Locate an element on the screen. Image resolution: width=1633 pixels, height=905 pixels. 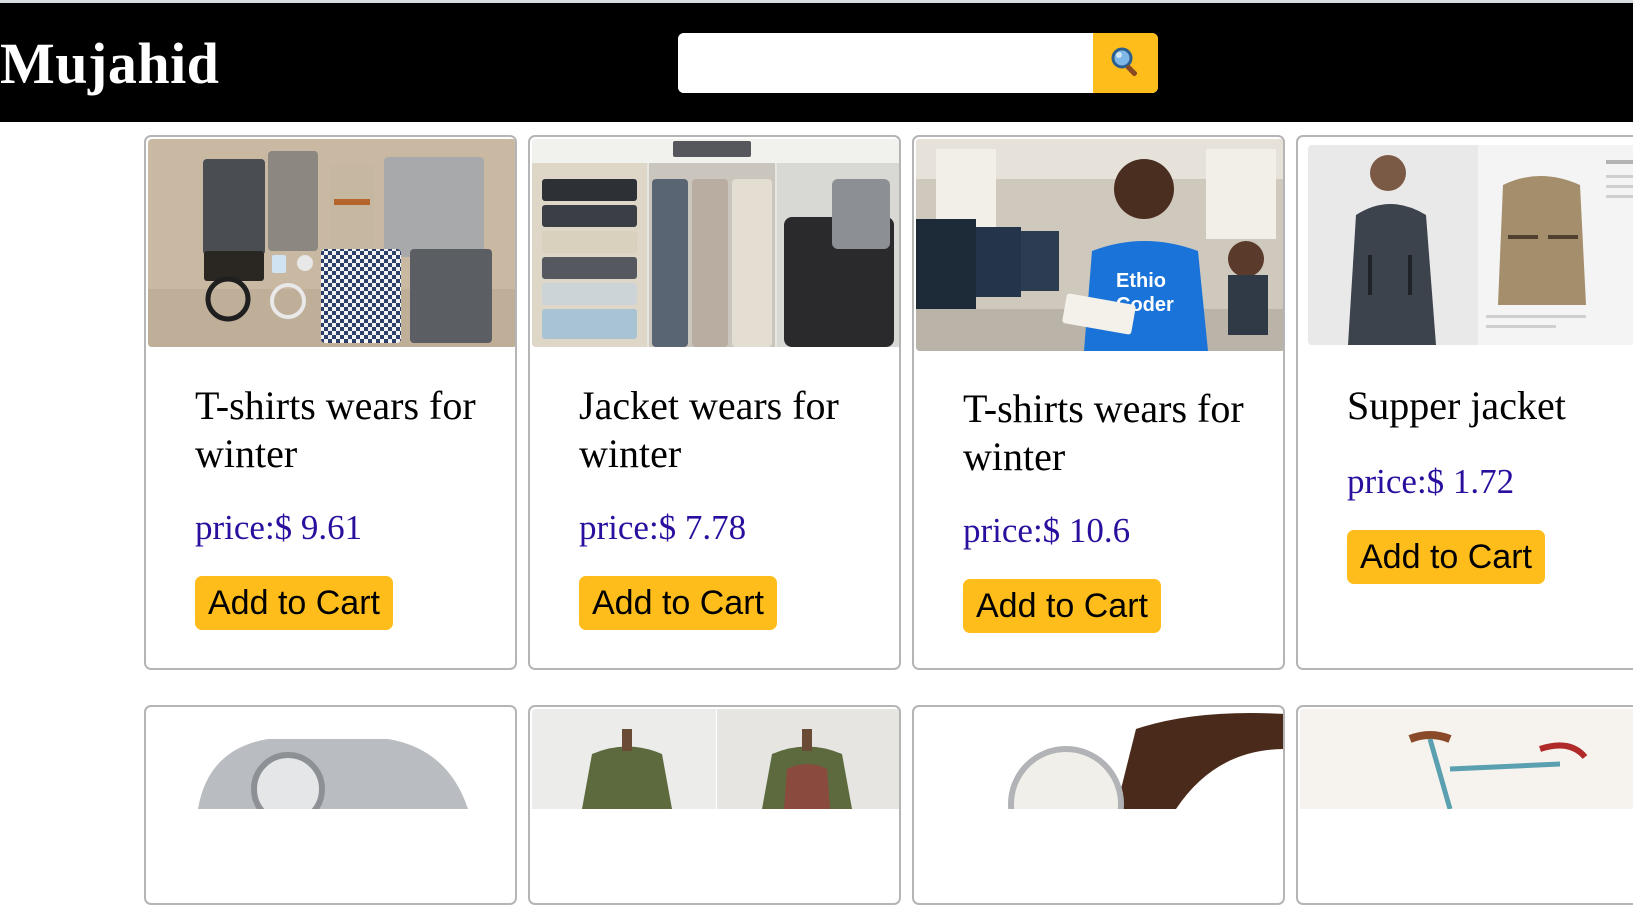
product-image-jacket-mannequins is located at coordinates (715, 806).